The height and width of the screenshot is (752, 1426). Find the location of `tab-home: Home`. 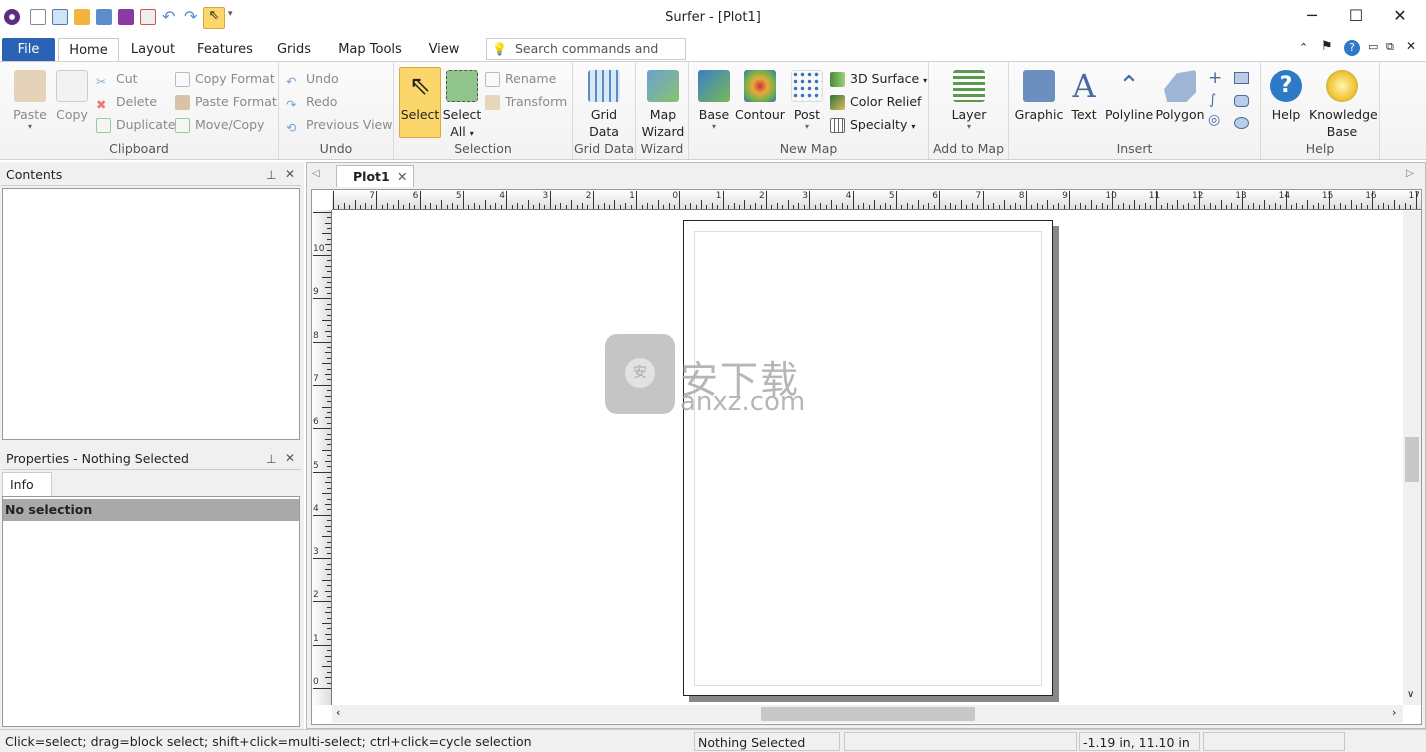

tab-home: Home is located at coordinates (88, 50).